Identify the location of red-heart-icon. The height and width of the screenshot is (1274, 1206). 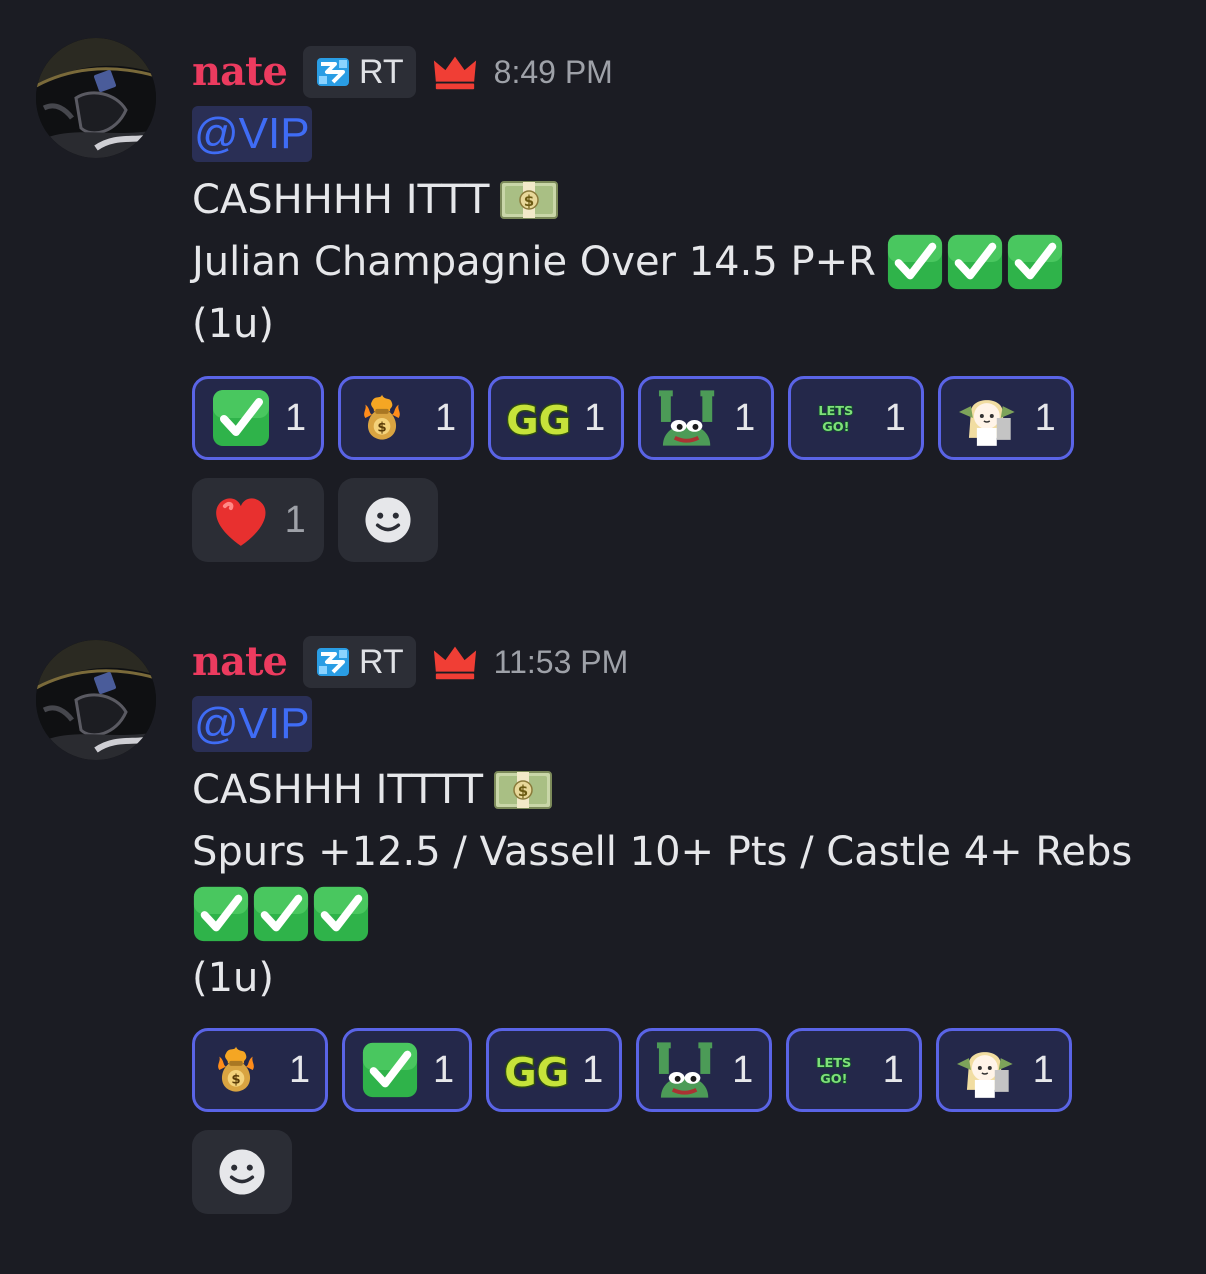
(241, 520).